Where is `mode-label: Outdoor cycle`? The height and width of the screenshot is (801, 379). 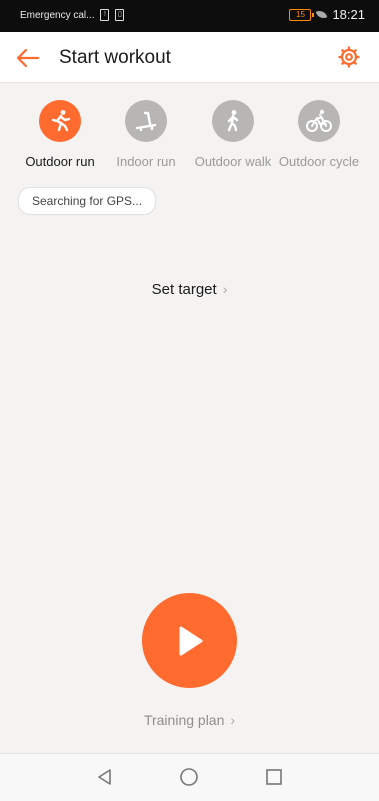
mode-label: Outdoor cycle is located at coordinates (319, 161).